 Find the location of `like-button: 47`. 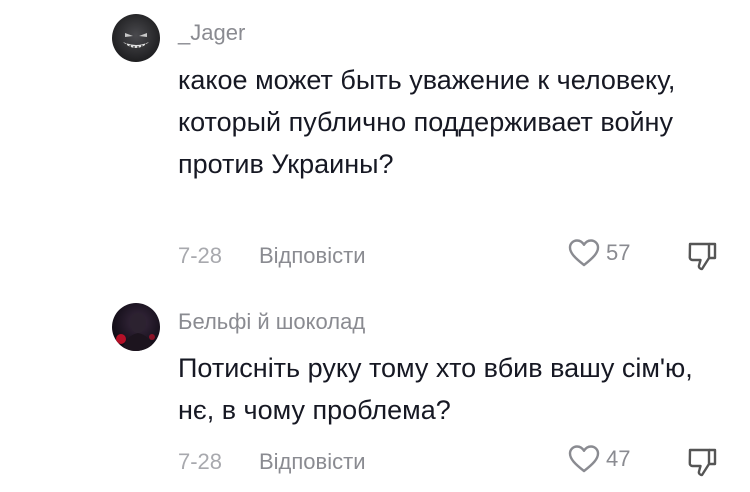

like-button: 47 is located at coordinates (599, 459).